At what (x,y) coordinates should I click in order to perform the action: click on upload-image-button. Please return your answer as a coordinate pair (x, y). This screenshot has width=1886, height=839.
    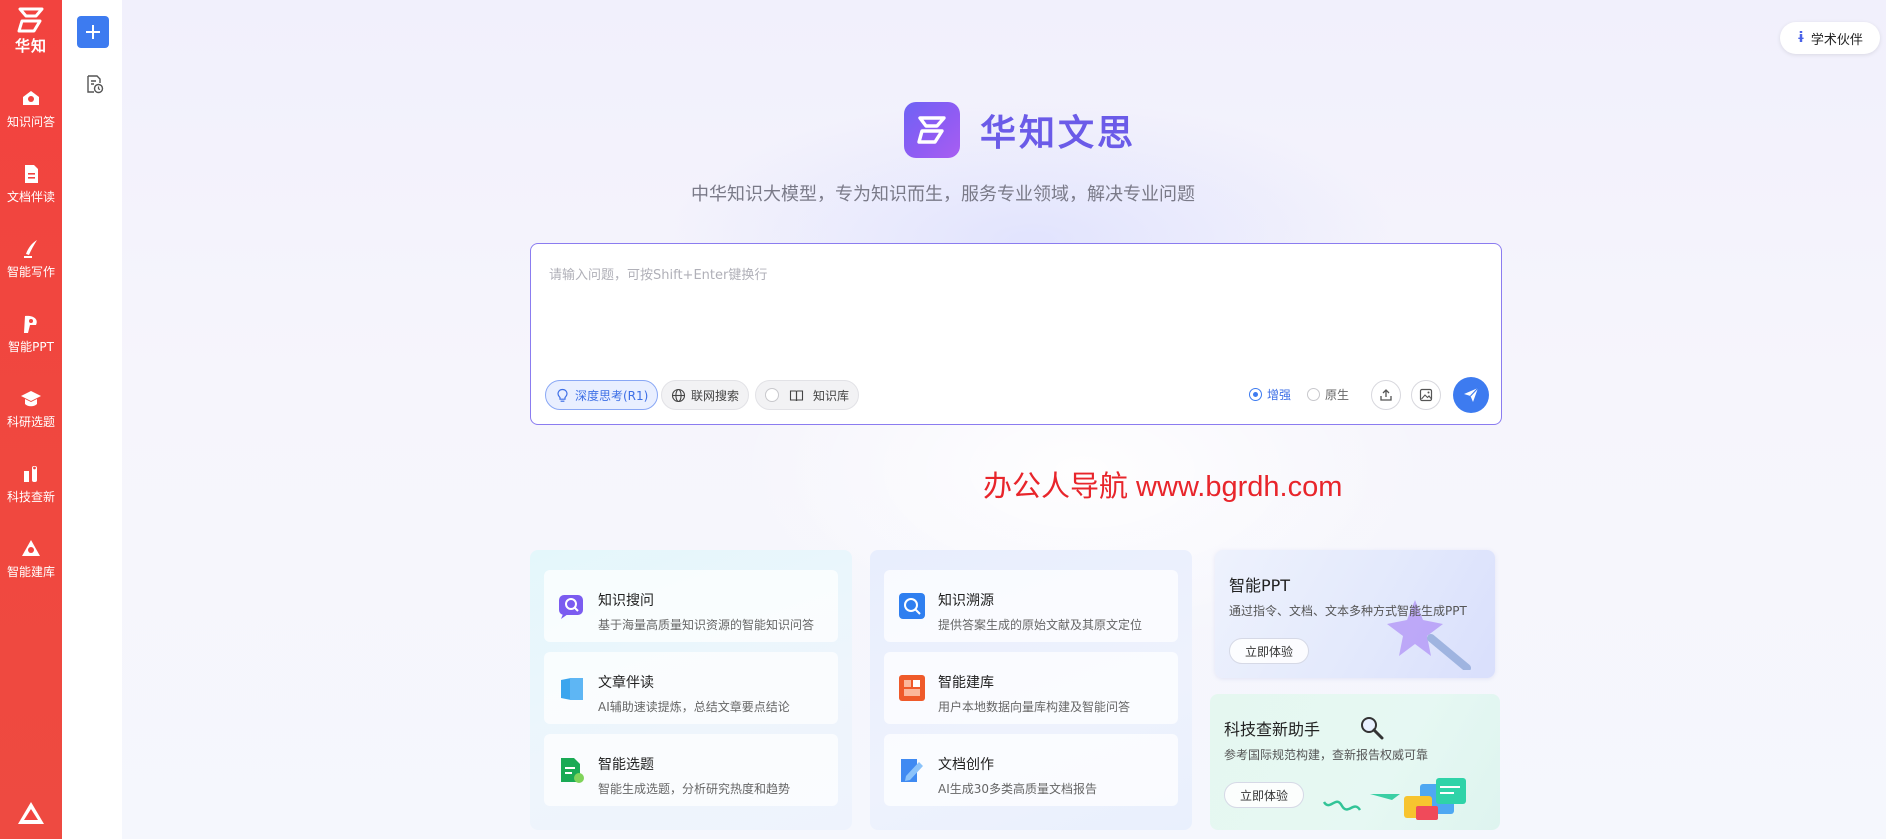
    Looking at the image, I should click on (1426, 395).